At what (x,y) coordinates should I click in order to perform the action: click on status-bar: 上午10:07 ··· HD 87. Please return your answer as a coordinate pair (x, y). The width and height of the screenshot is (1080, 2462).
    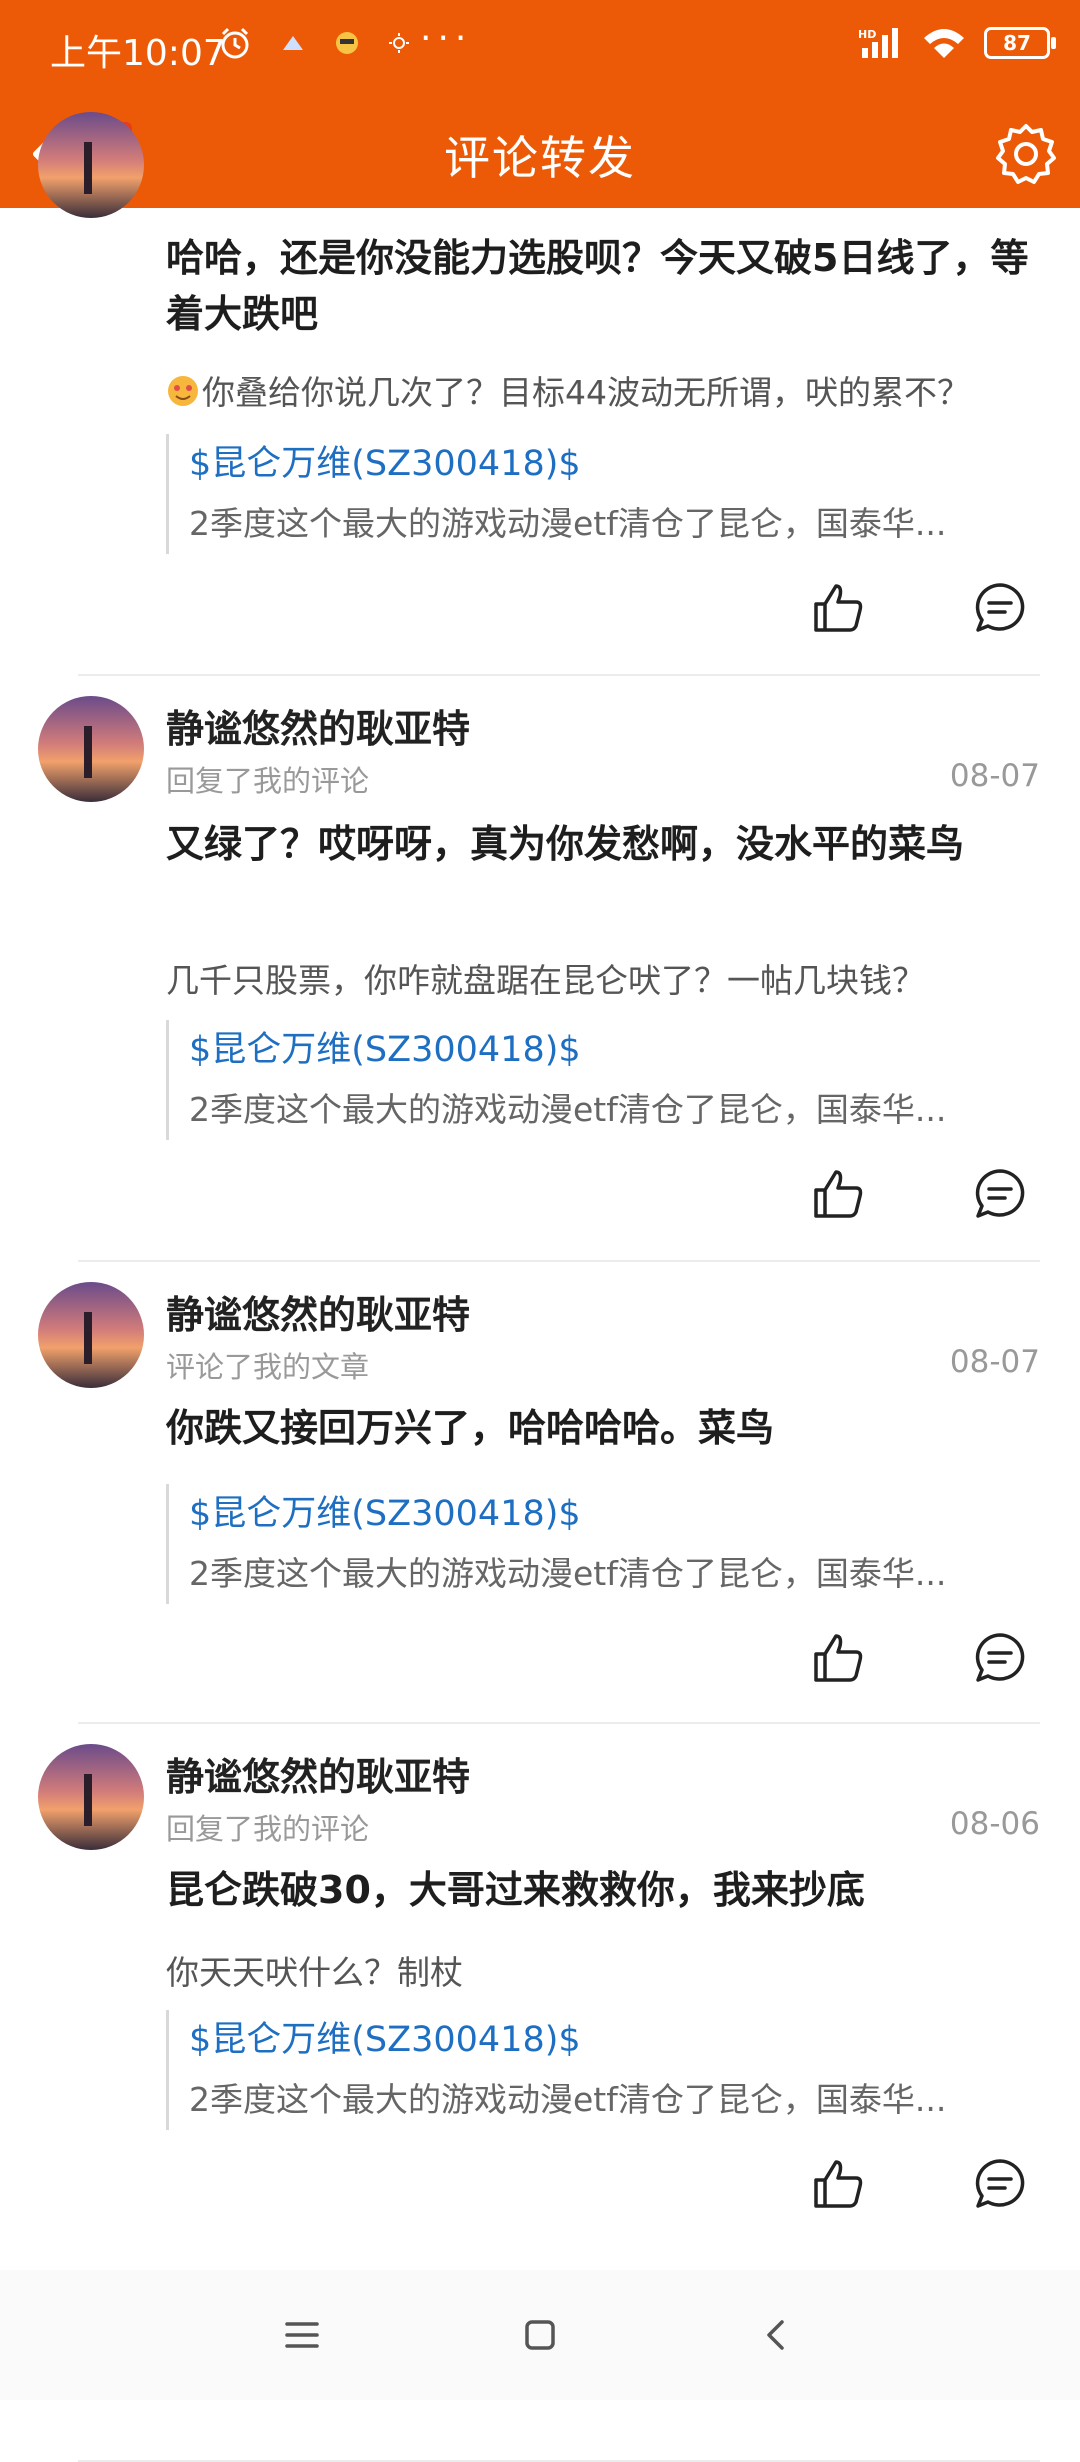
    Looking at the image, I should click on (540, 50).